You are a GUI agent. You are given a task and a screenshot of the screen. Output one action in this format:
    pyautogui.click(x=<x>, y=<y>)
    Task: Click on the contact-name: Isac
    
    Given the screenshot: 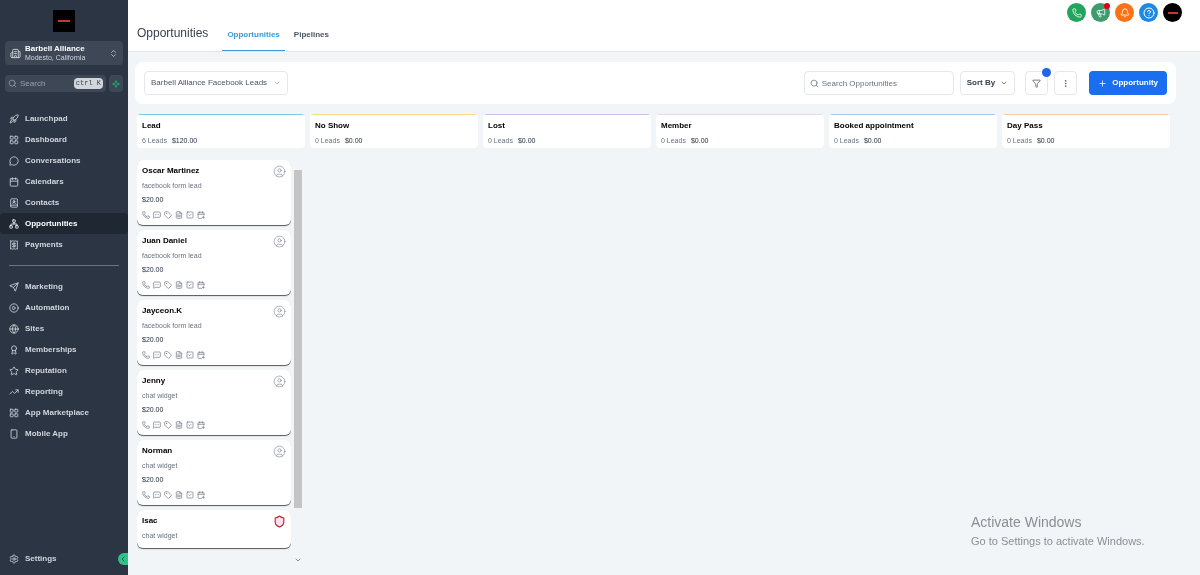 What is the action you would take?
    pyautogui.click(x=150, y=521)
    